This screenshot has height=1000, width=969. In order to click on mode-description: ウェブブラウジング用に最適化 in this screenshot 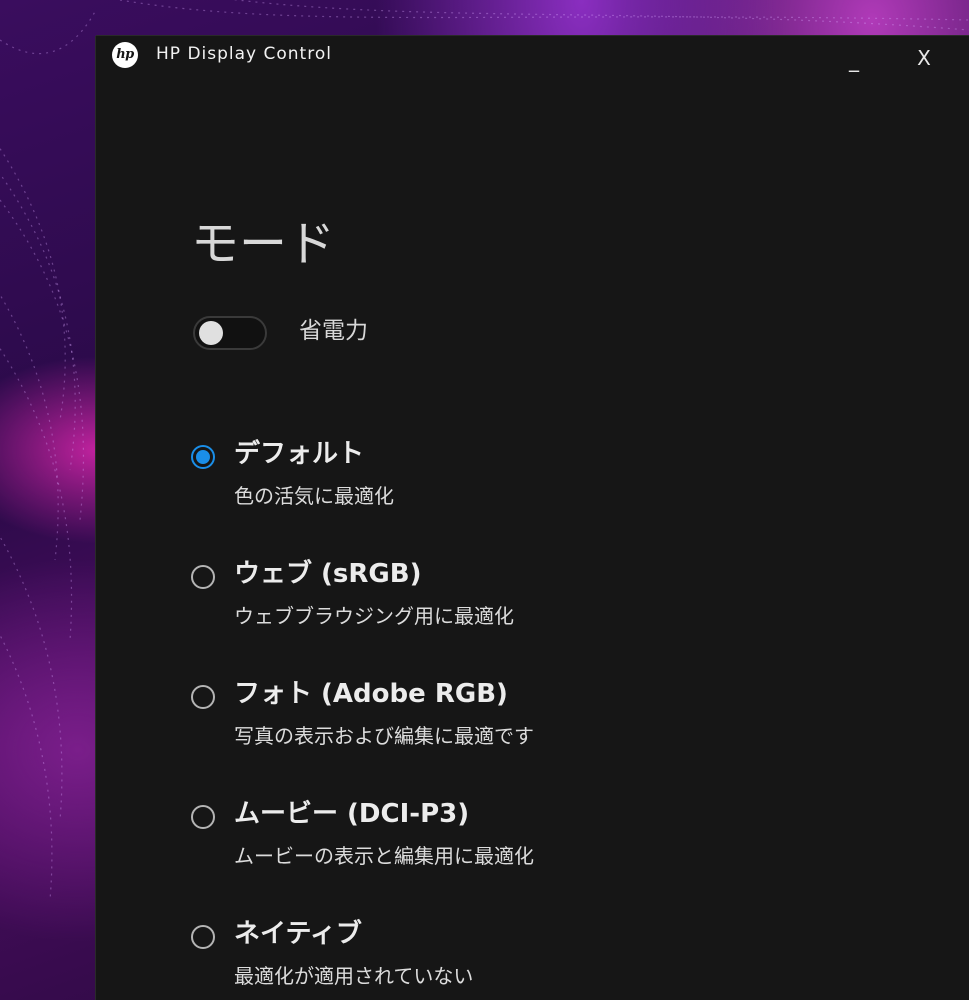, I will do `click(374, 616)`.